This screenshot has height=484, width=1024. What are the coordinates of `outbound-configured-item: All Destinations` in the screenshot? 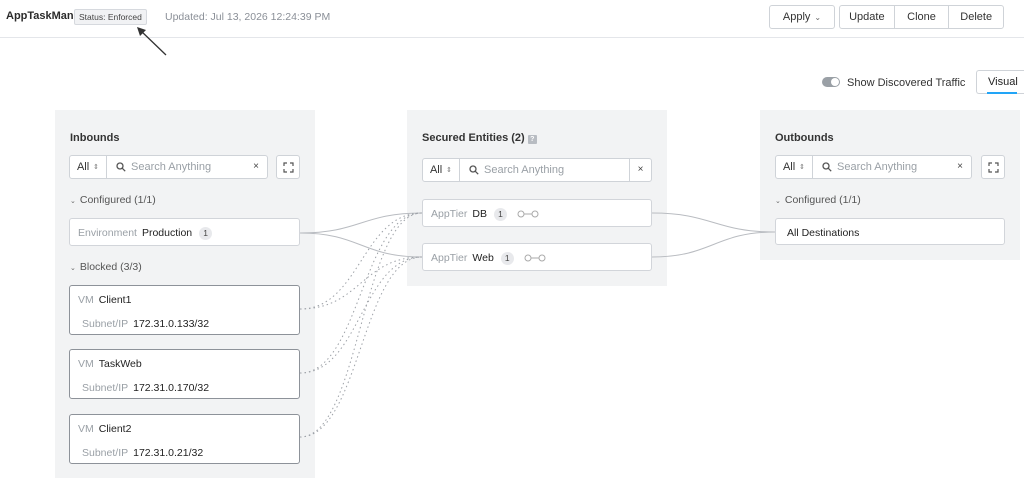 It's located at (890, 231).